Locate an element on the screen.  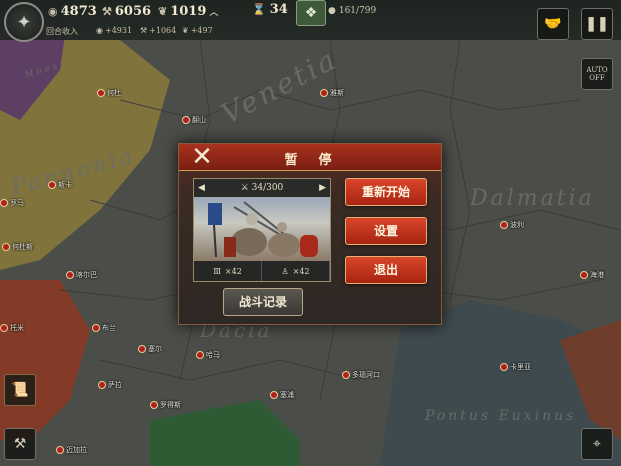
battle-illustration is located at coordinates (262, 229).